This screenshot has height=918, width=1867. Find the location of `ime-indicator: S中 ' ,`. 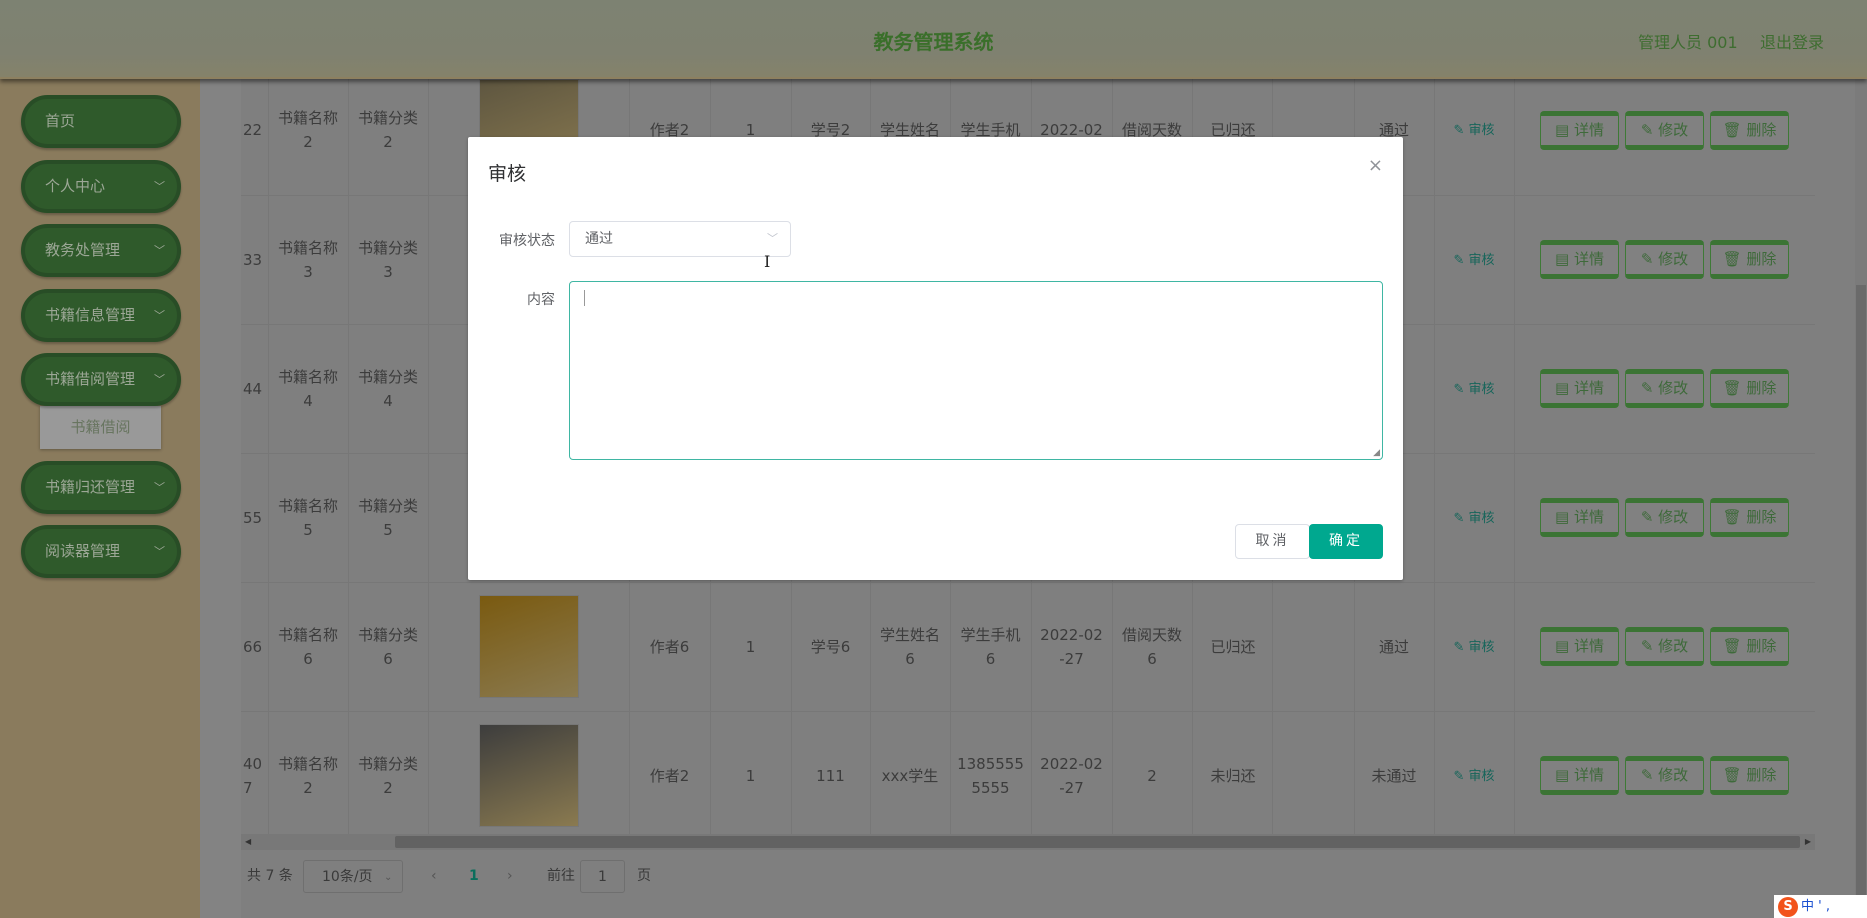

ime-indicator: S中 ' , is located at coordinates (1820, 906).